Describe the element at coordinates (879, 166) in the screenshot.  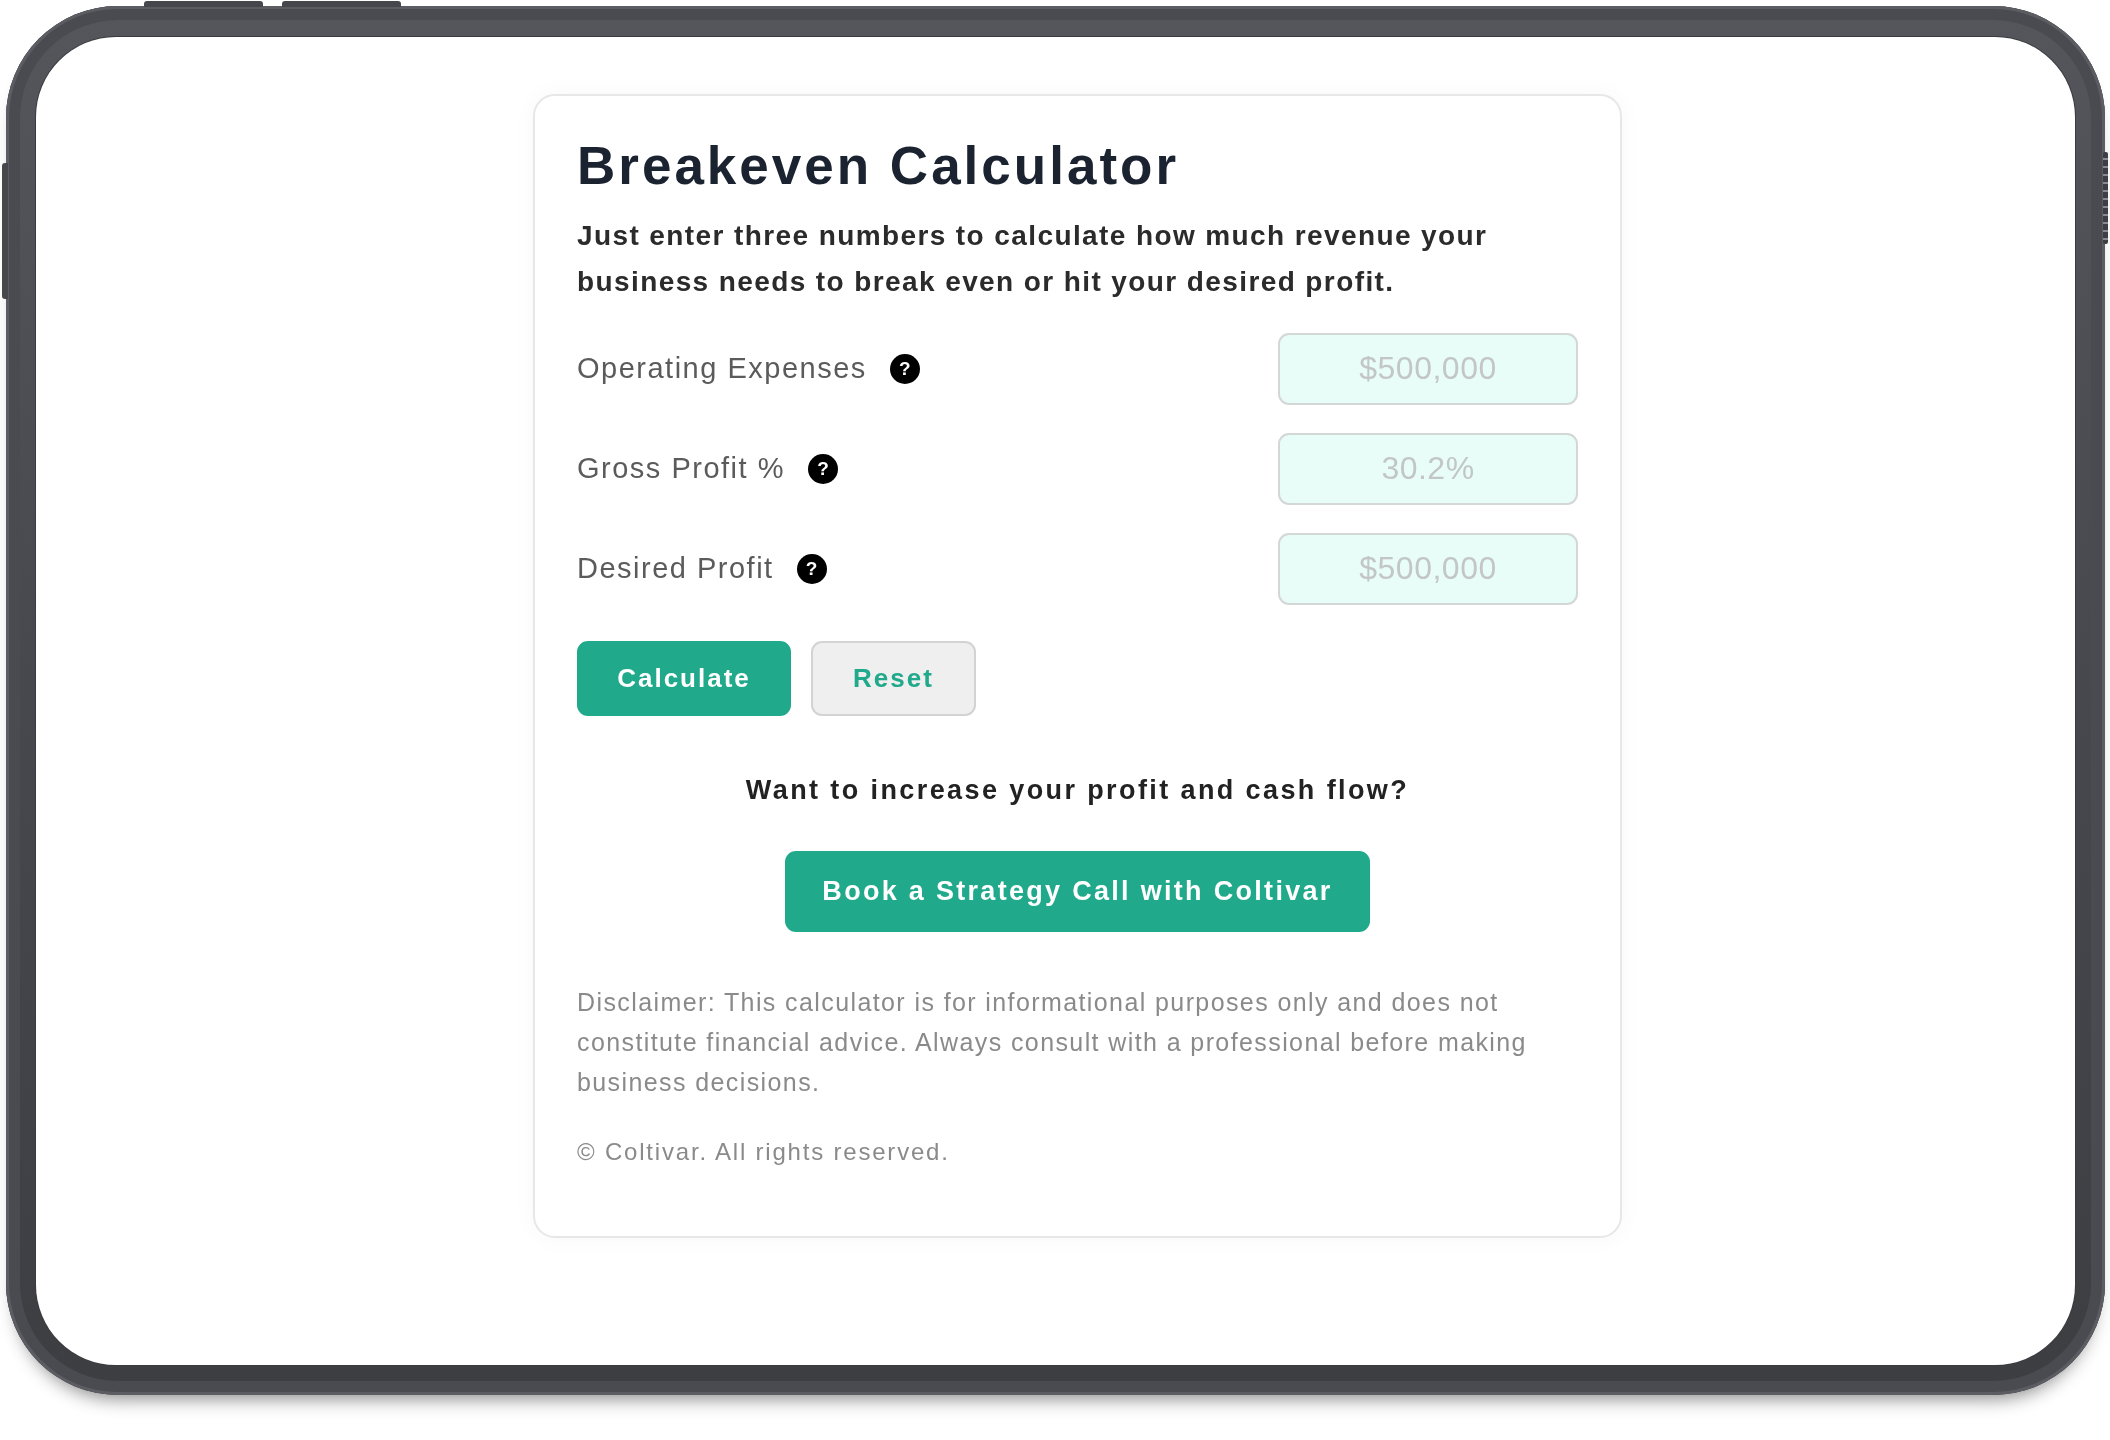
I see `calculator-title: Breakeven Calculator` at that location.